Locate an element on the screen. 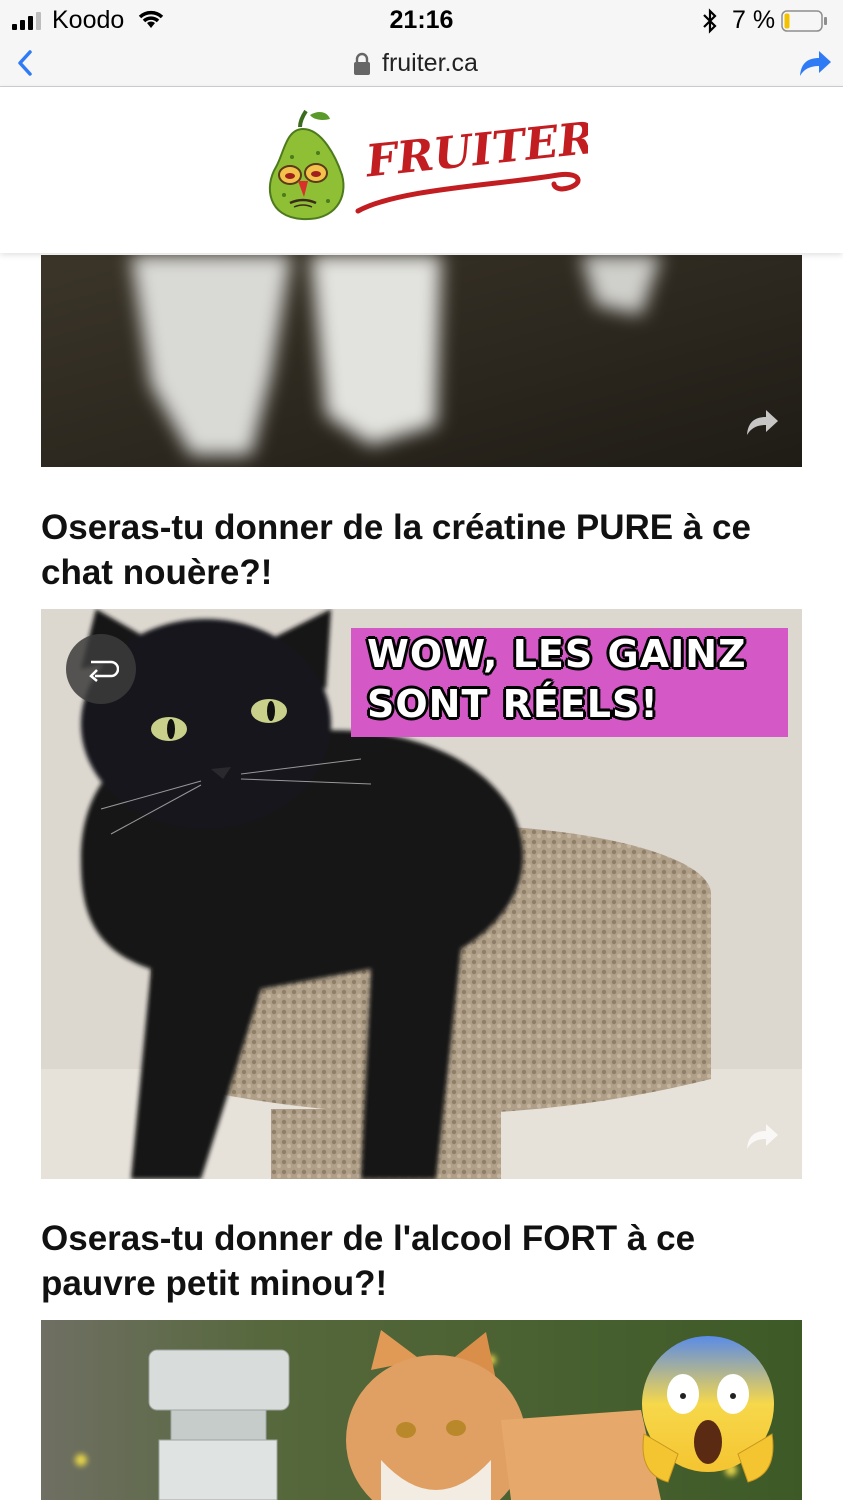 This screenshot has height=1500, width=843. replay-button is located at coordinates (101, 669).